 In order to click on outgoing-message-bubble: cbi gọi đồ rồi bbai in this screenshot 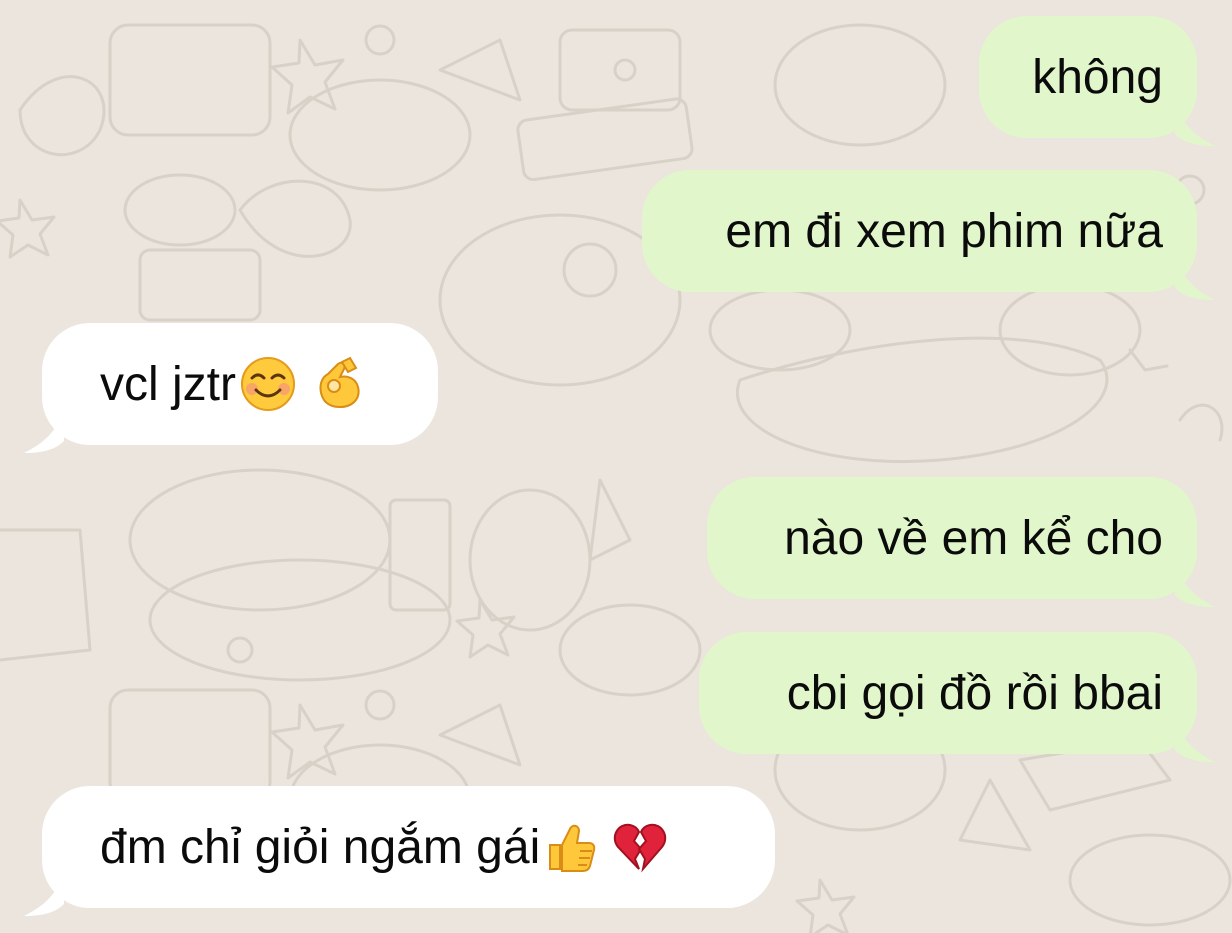, I will do `click(957, 697)`.